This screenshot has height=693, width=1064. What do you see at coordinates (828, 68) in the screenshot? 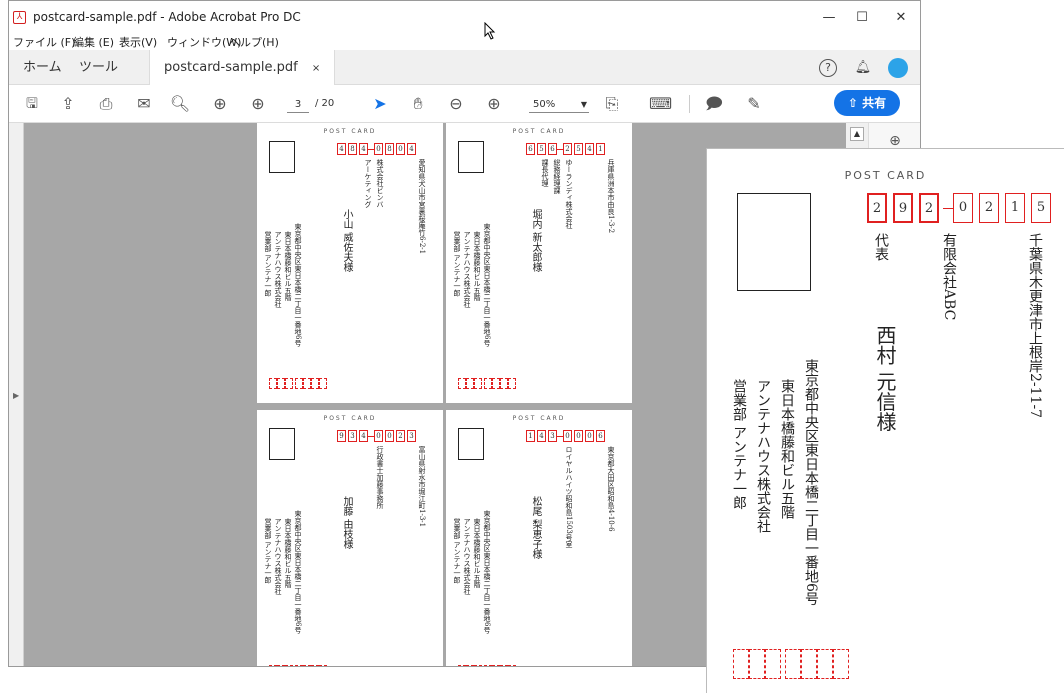
I see `help-icon: ?` at bounding box center [828, 68].